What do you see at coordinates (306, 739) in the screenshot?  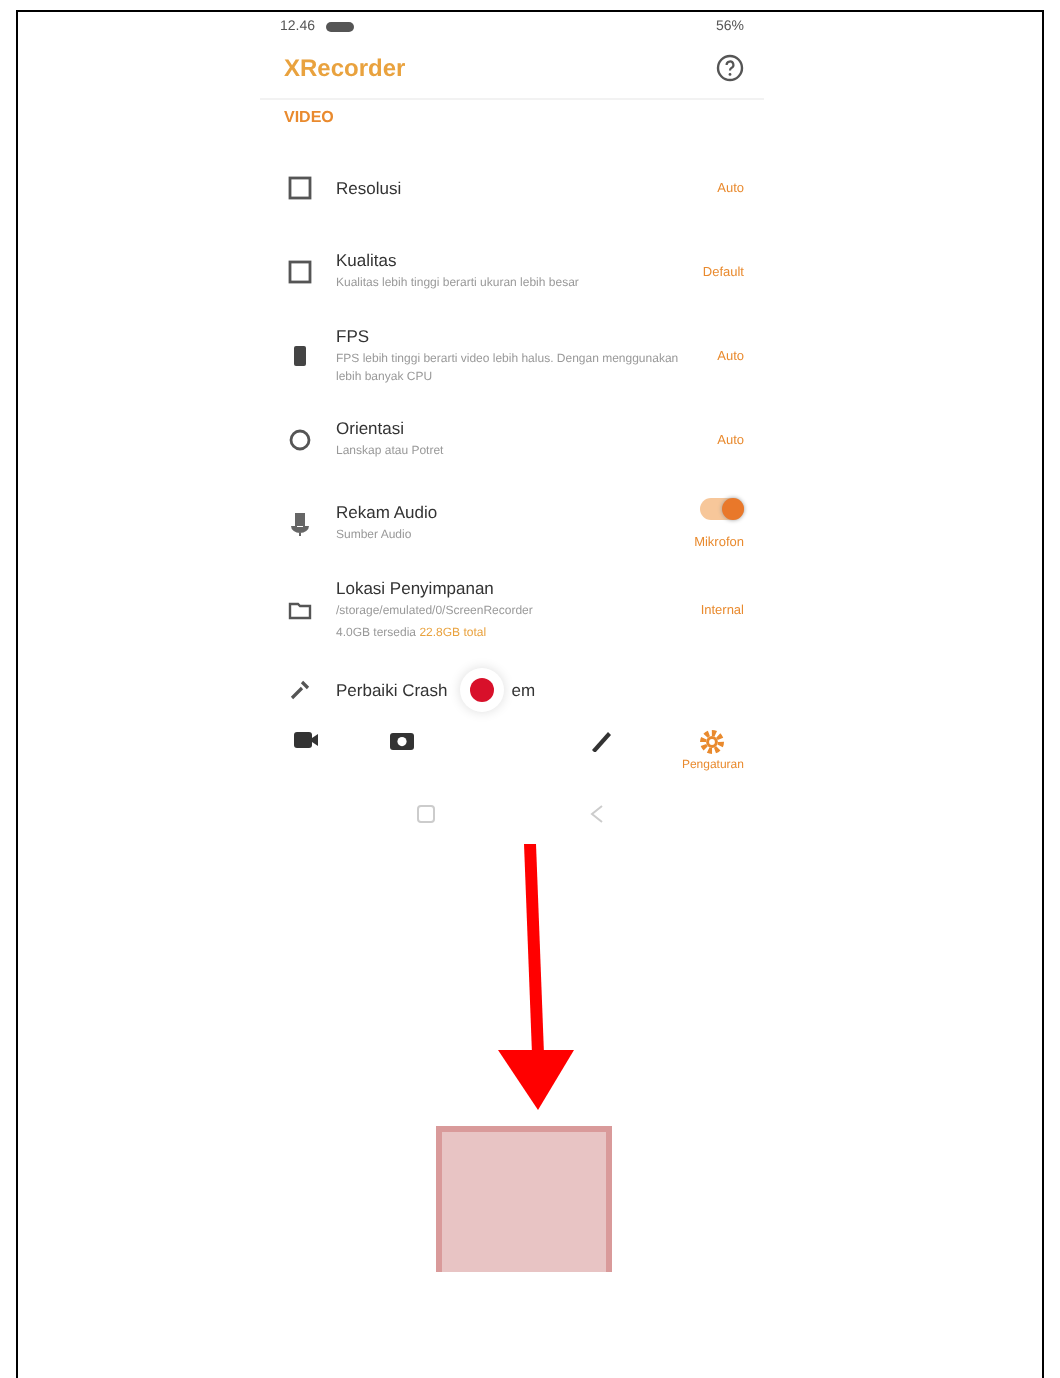 I see `video-camera-icon` at bounding box center [306, 739].